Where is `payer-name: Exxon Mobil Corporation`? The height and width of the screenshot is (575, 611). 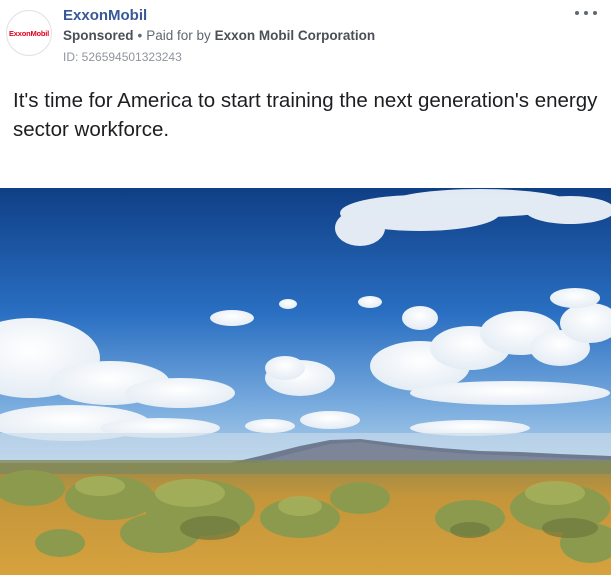 payer-name: Exxon Mobil Corporation is located at coordinates (295, 35).